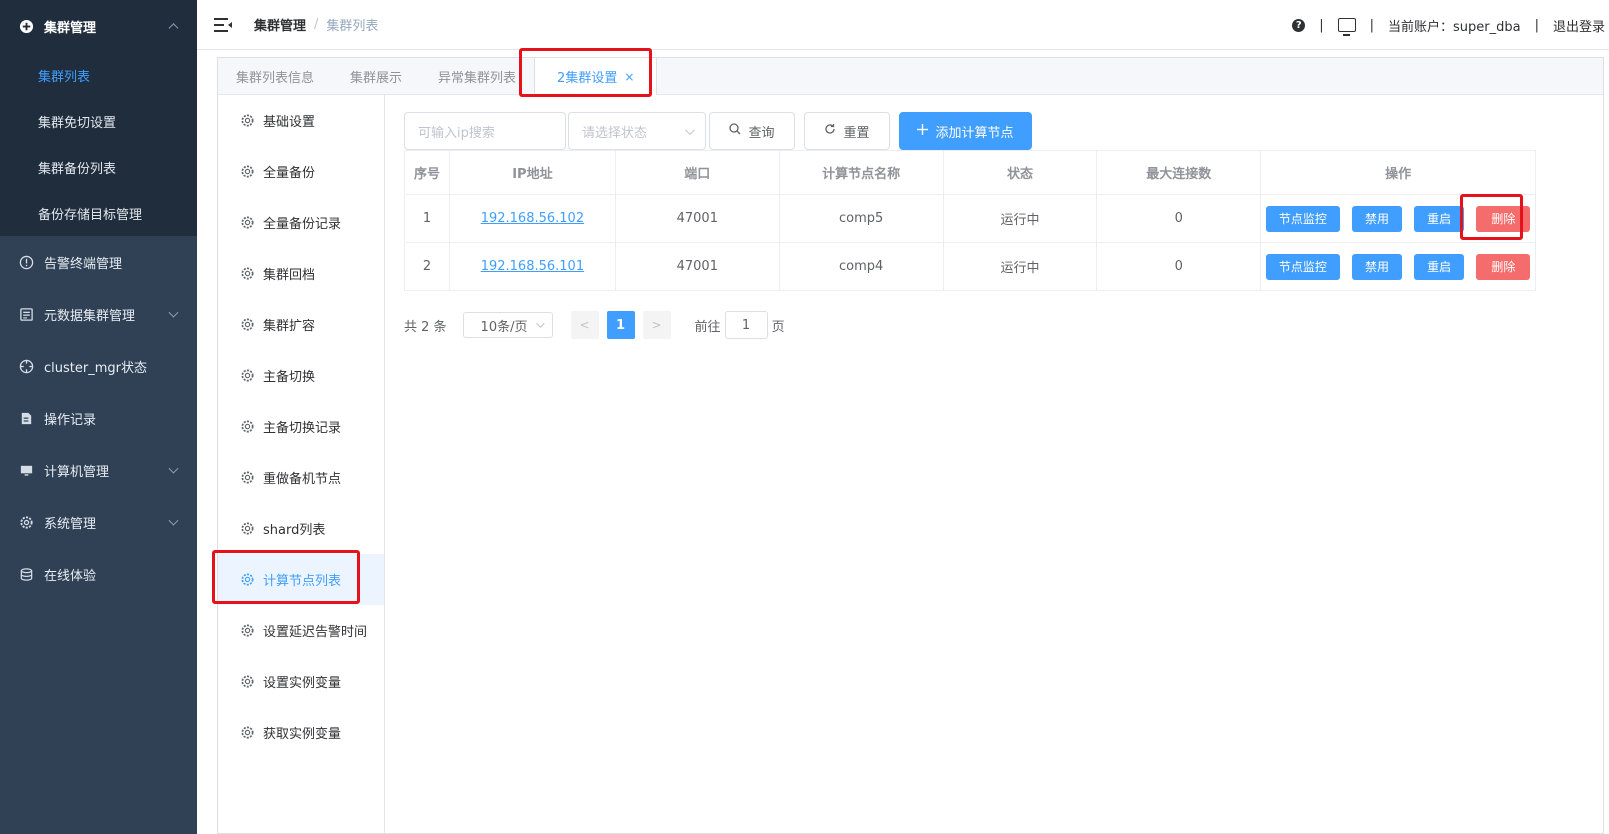 This screenshot has width=1609, height=834. Describe the element at coordinates (301, 171) in the screenshot. I see `settings-menu-item: 全量备份` at that location.